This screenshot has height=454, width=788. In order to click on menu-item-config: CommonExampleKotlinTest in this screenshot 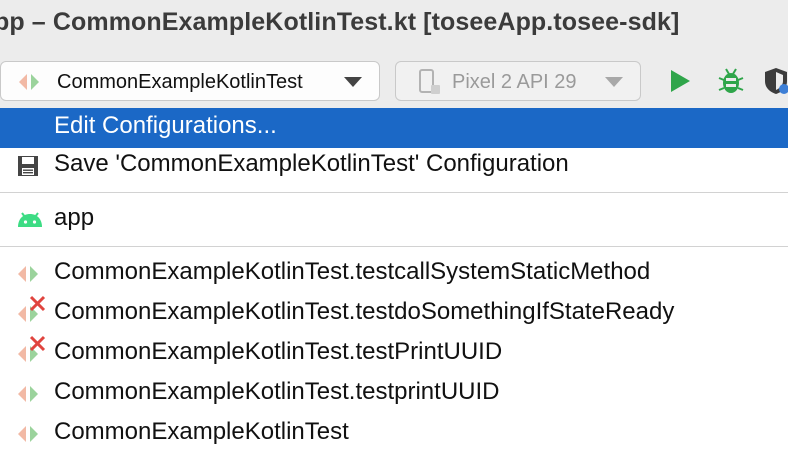, I will do `click(394, 434)`.